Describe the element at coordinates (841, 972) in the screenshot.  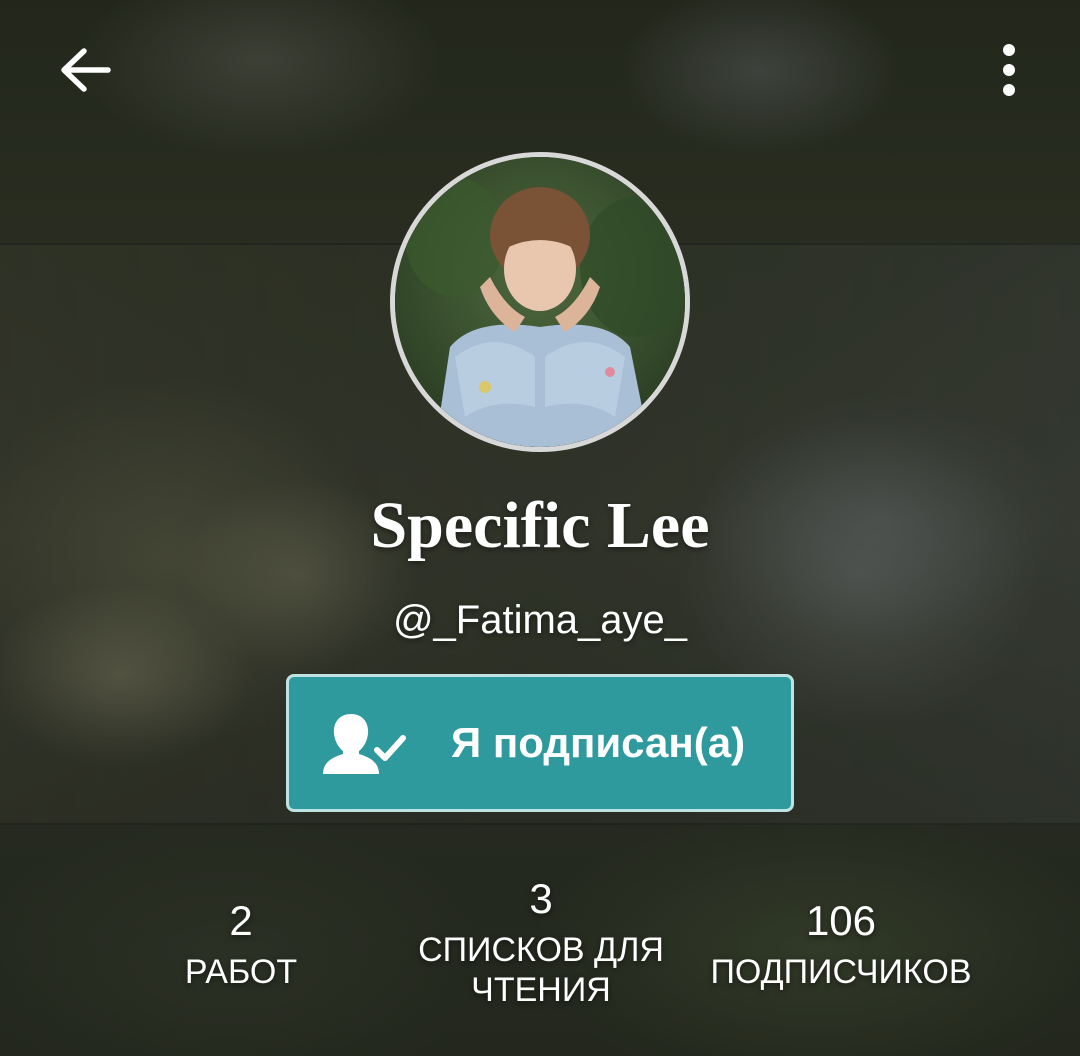
I see `stat-followers-label: ПОДПИСЧИКОВ` at that location.